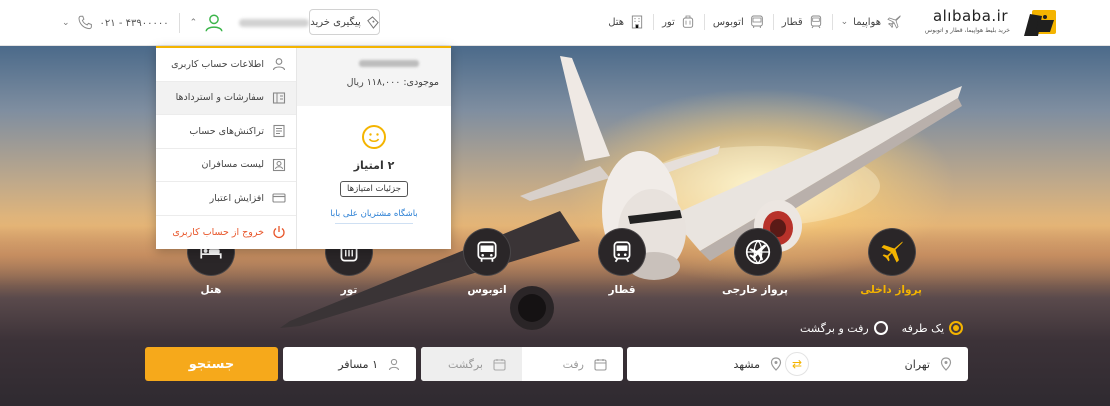 The image size is (1110, 406). What do you see at coordinates (970, 16) in the screenshot?
I see `logo-text: alıbaba.ir` at bounding box center [970, 16].